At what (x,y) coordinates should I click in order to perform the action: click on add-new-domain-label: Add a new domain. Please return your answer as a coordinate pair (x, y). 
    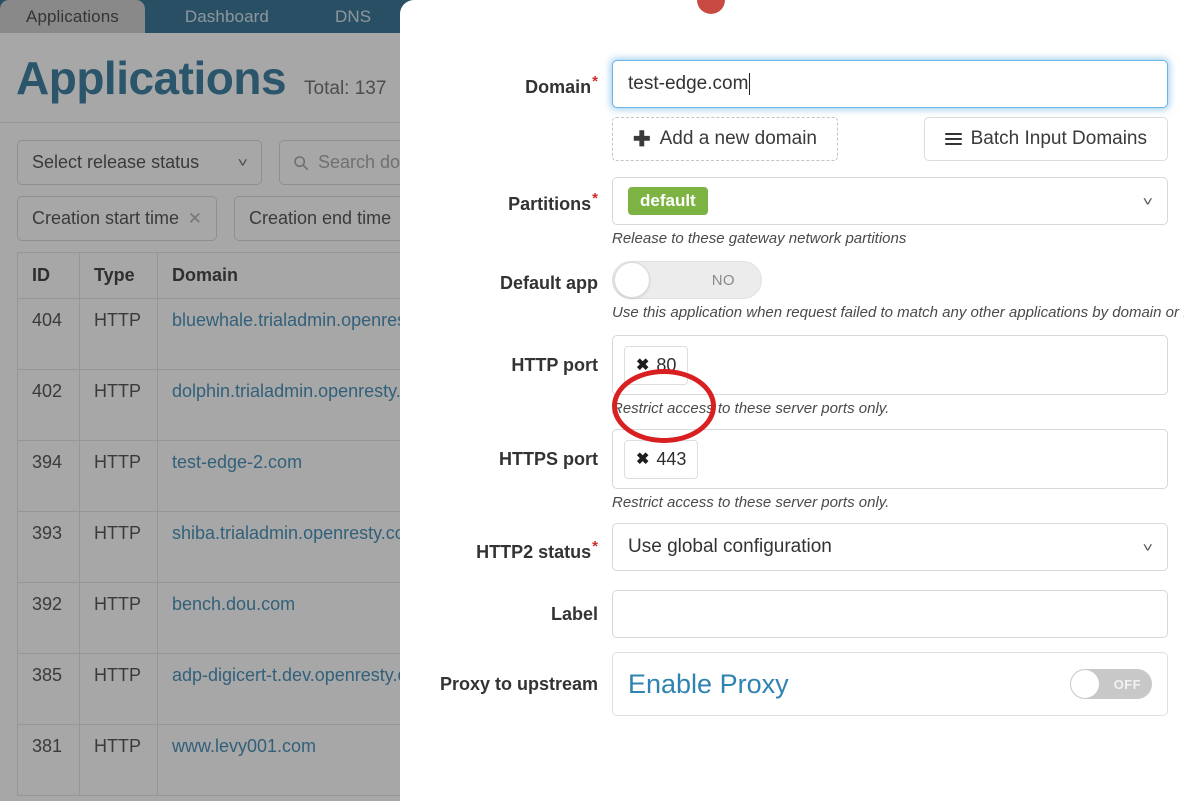
    Looking at the image, I should click on (738, 138).